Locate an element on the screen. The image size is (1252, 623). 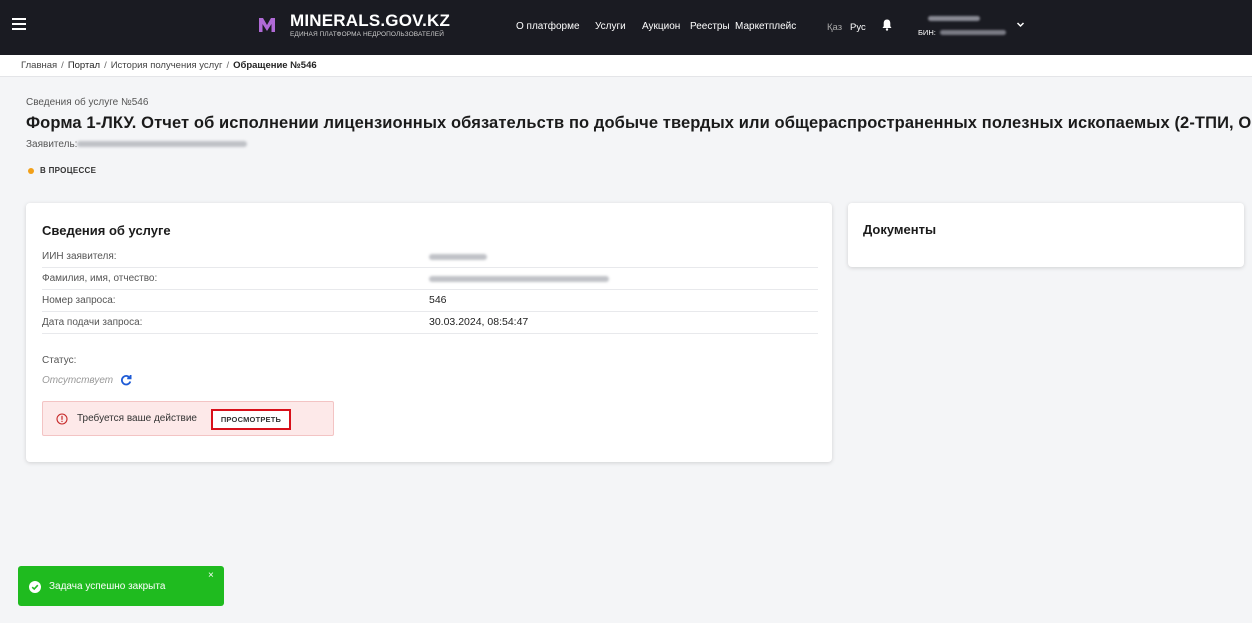
applicant-label: Заявитель: is located at coordinates (52, 144).